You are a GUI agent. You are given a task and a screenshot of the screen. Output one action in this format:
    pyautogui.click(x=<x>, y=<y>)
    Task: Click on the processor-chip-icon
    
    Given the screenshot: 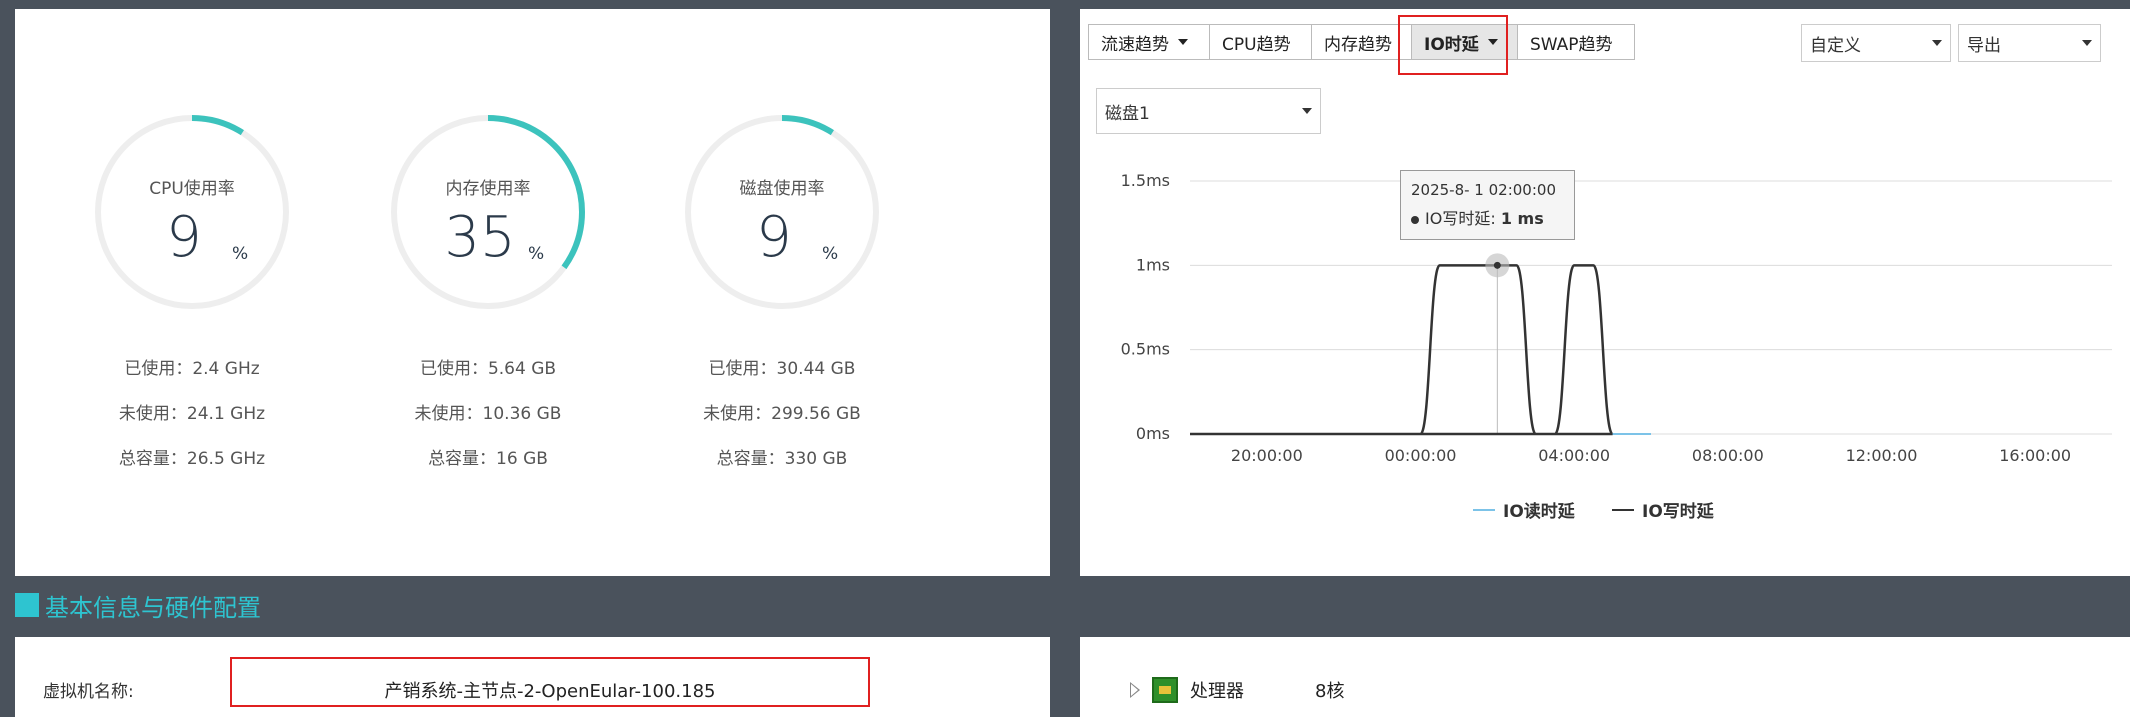 What is the action you would take?
    pyautogui.click(x=1165, y=690)
    